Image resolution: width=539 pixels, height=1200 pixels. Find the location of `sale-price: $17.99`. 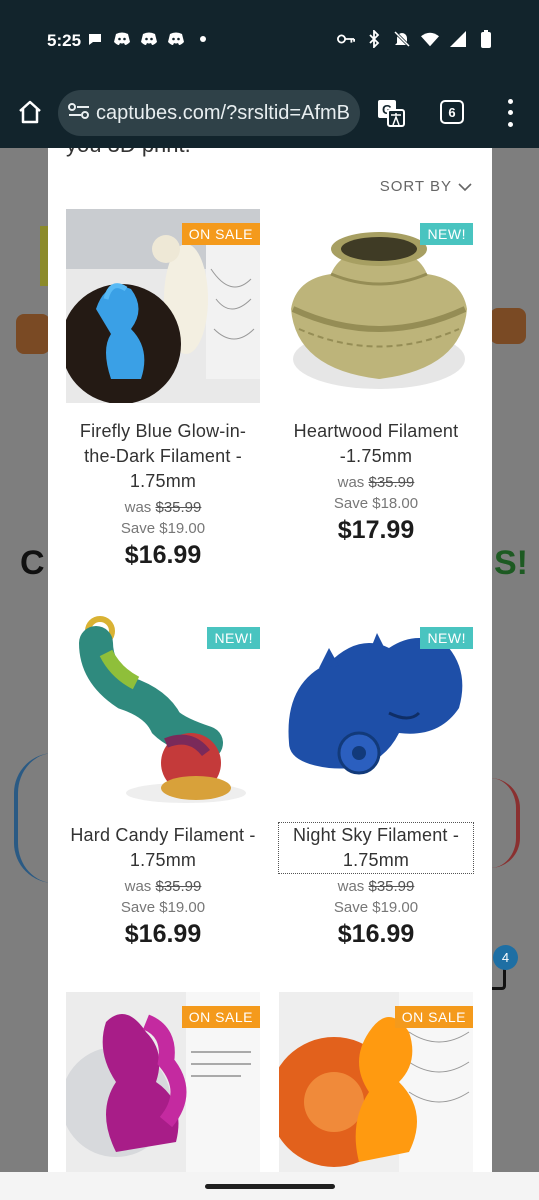

sale-price: $17.99 is located at coordinates (376, 530).